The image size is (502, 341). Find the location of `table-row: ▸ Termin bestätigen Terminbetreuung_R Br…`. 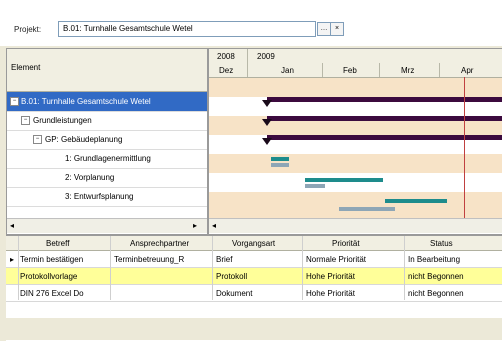

table-row: ▸ Termin bestätigen Terminbetreuung_R Br… is located at coordinates (254, 259).